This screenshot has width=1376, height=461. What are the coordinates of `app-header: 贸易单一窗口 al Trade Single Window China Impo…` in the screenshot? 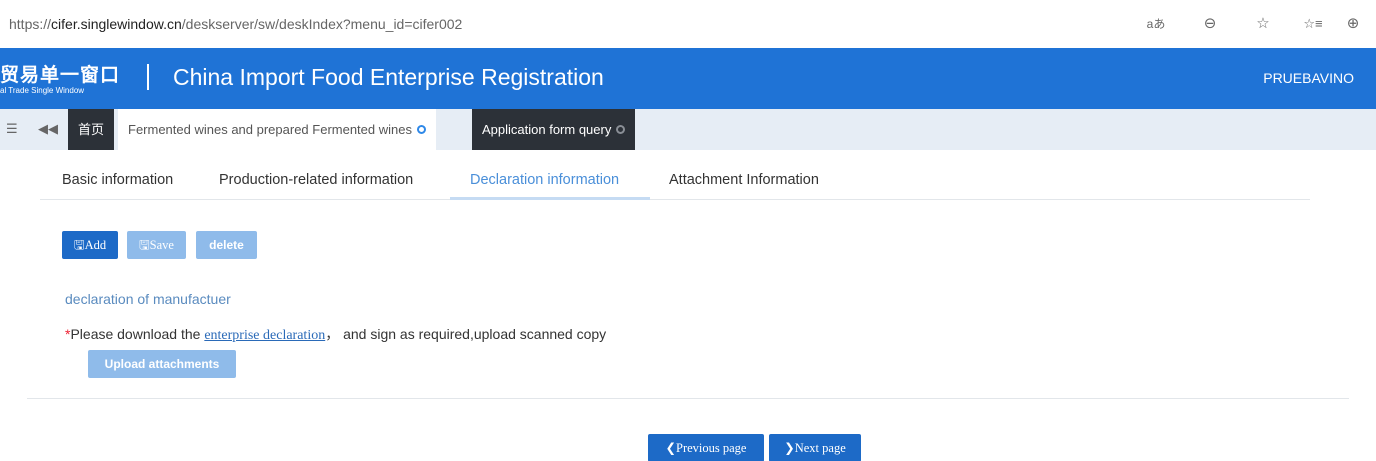 It's located at (688, 78).